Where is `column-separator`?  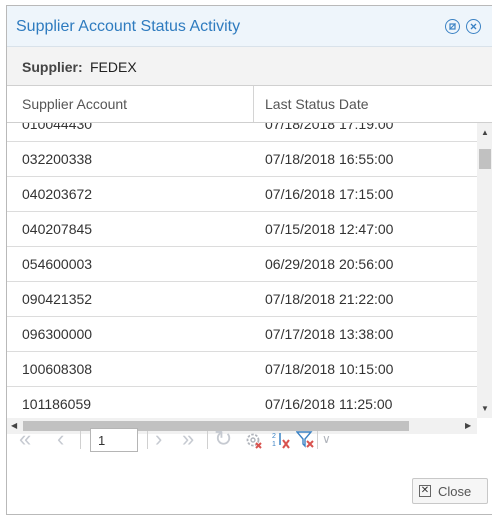 column-separator is located at coordinates (253, 104).